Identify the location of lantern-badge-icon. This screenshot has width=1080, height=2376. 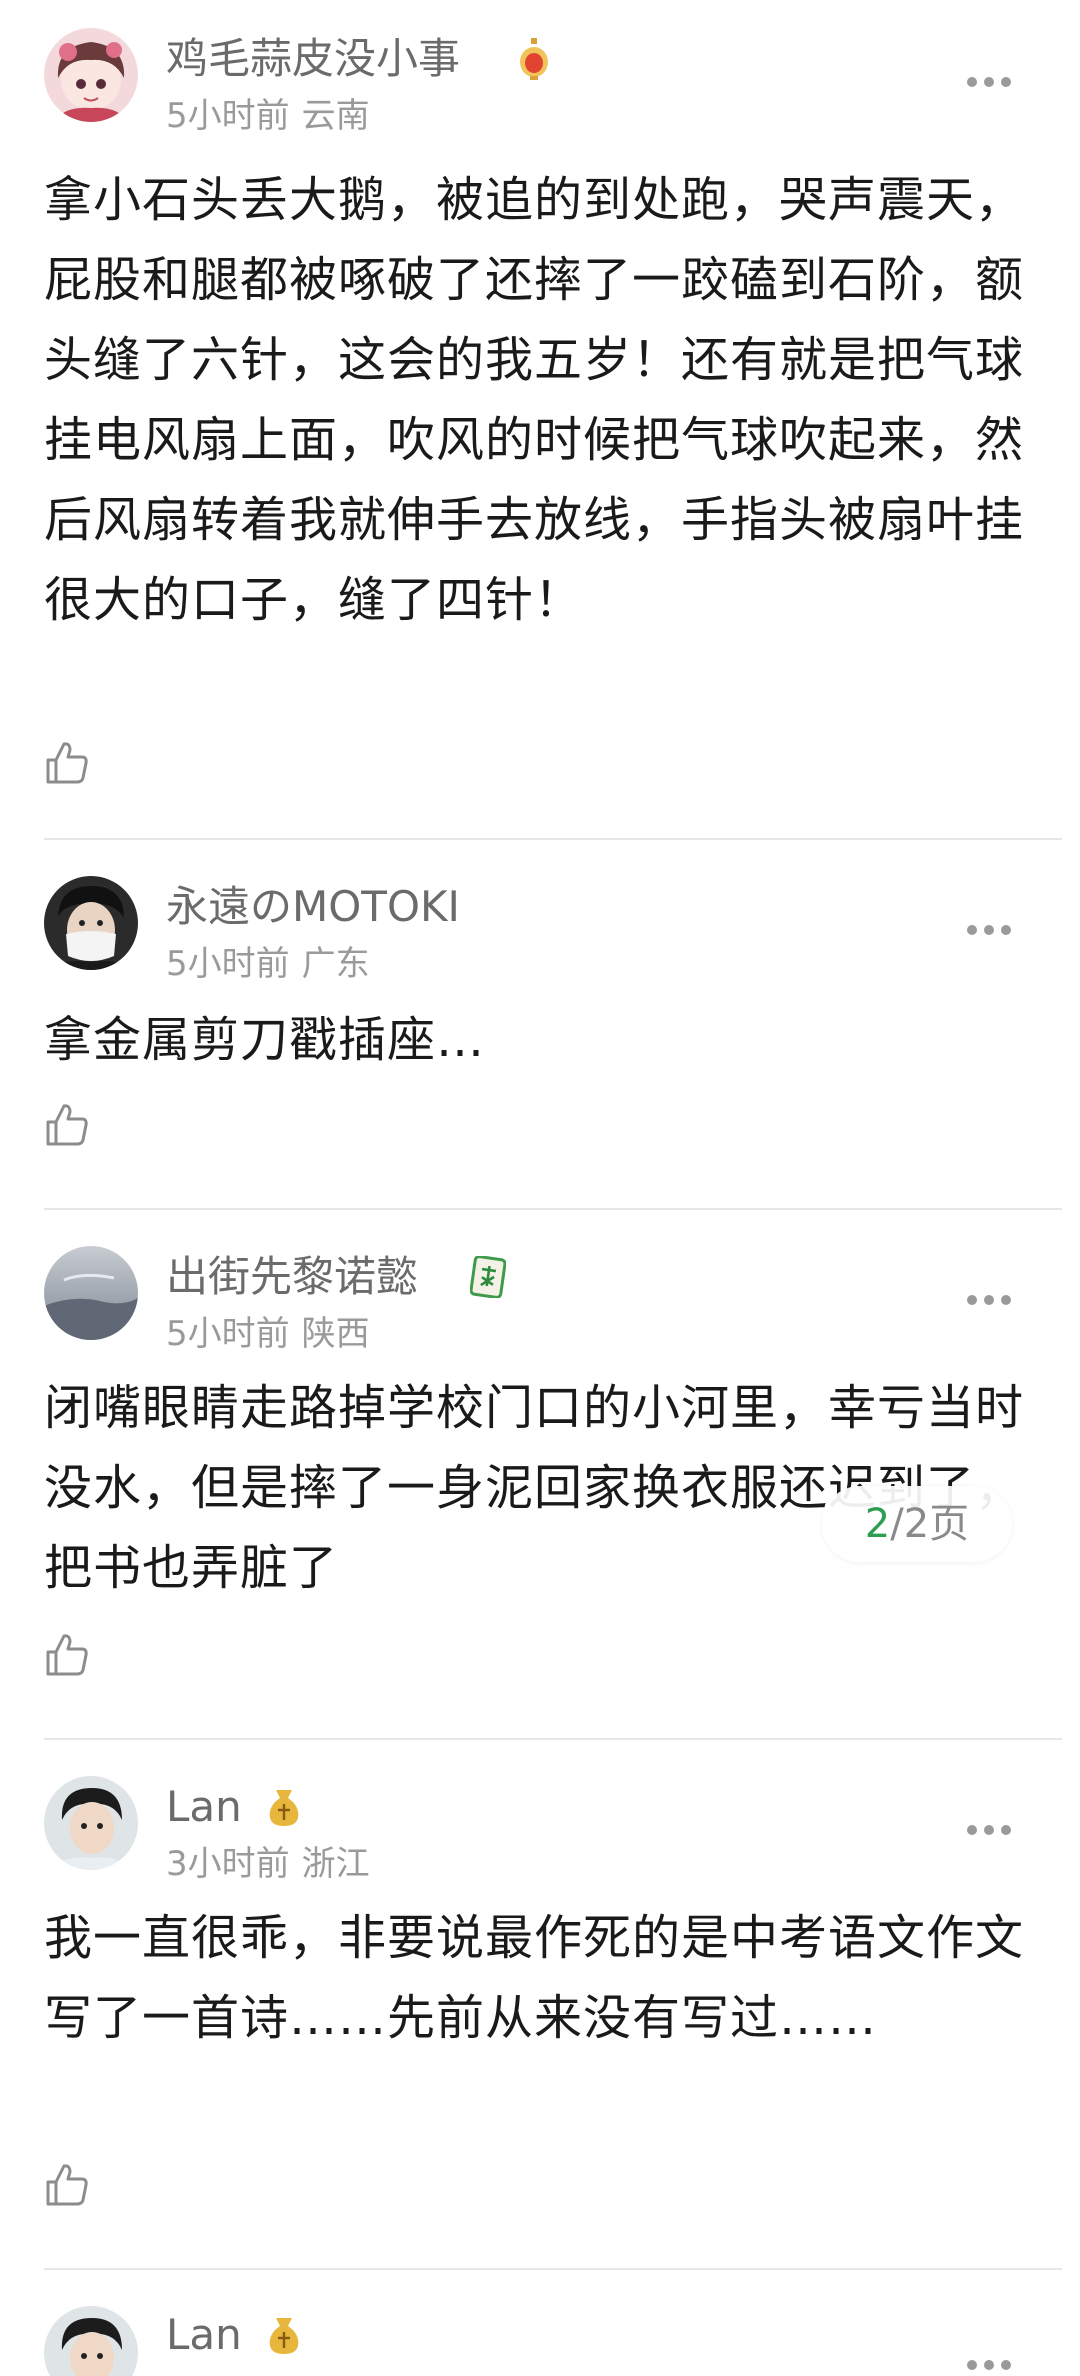
(534, 59).